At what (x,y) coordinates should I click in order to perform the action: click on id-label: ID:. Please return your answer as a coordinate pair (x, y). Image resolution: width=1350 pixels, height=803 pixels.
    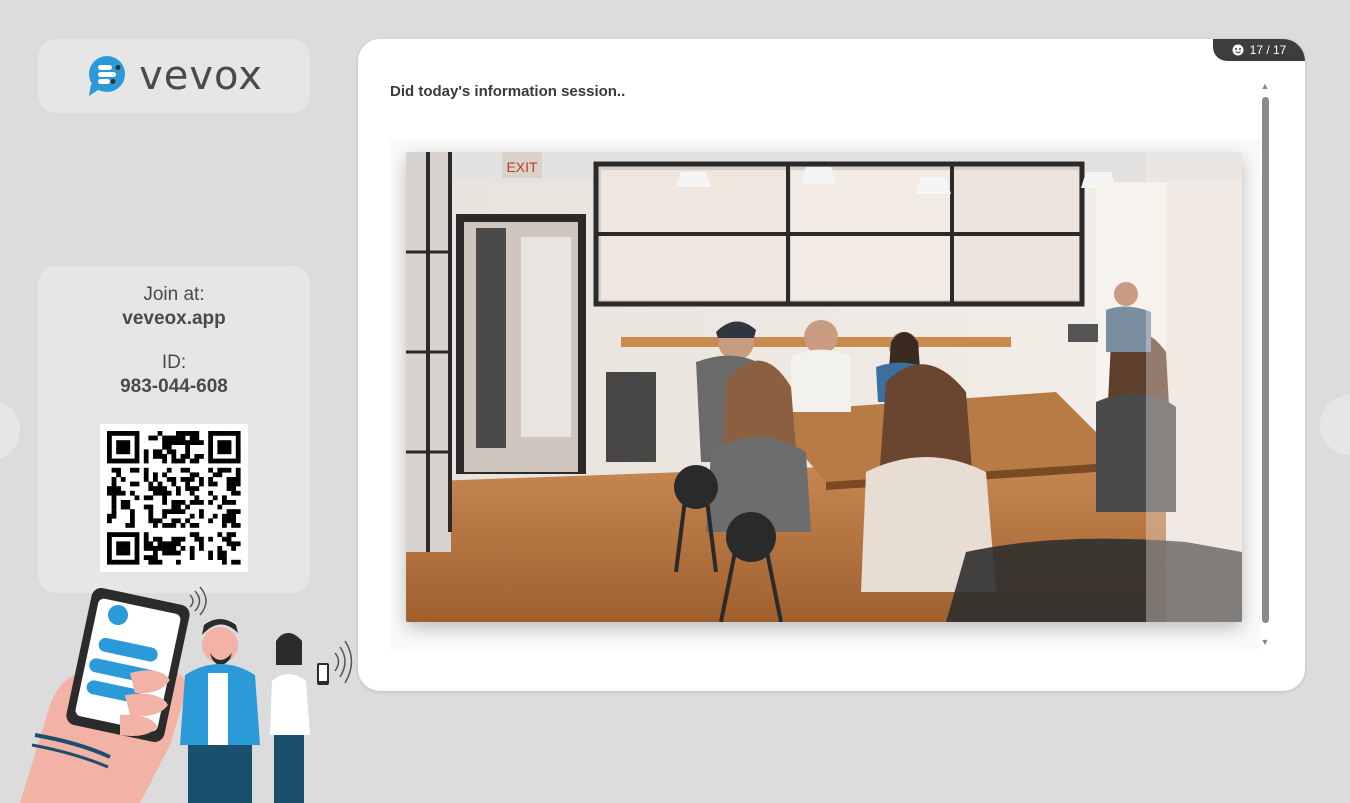
    Looking at the image, I should click on (174, 362).